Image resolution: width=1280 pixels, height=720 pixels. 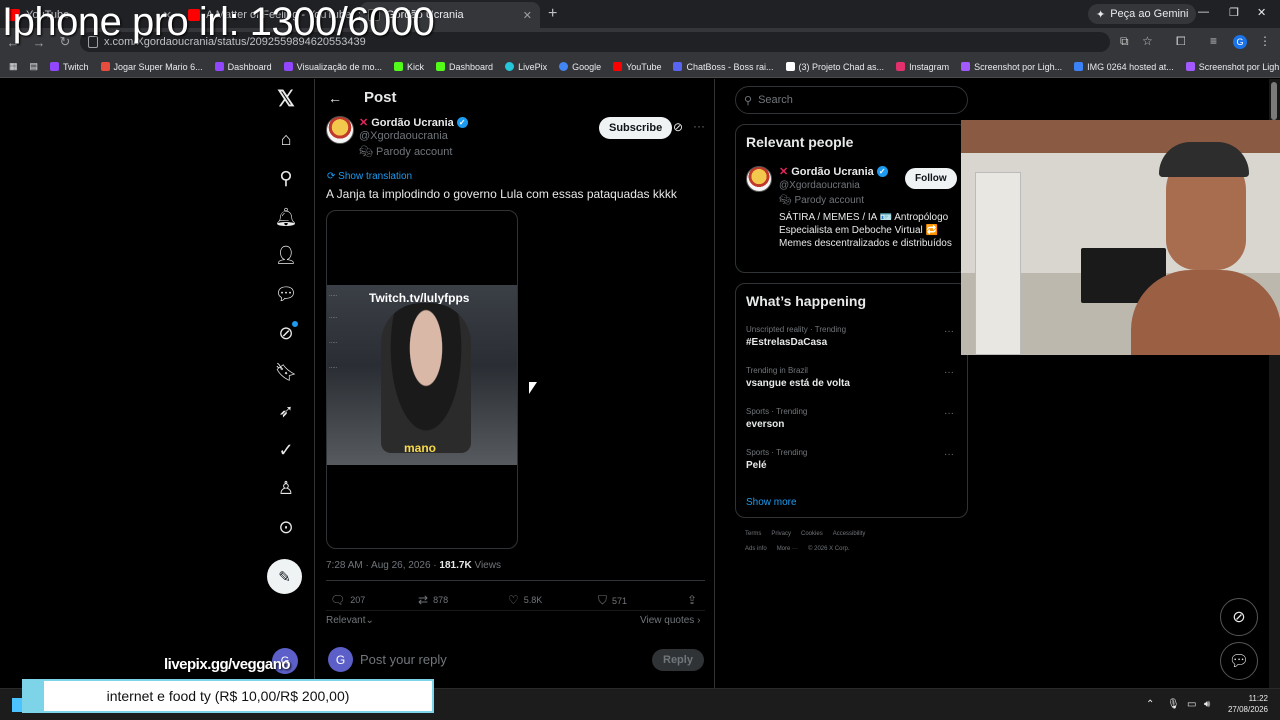 What do you see at coordinates (1240, 42) in the screenshot?
I see `profile-avatar: G` at bounding box center [1240, 42].